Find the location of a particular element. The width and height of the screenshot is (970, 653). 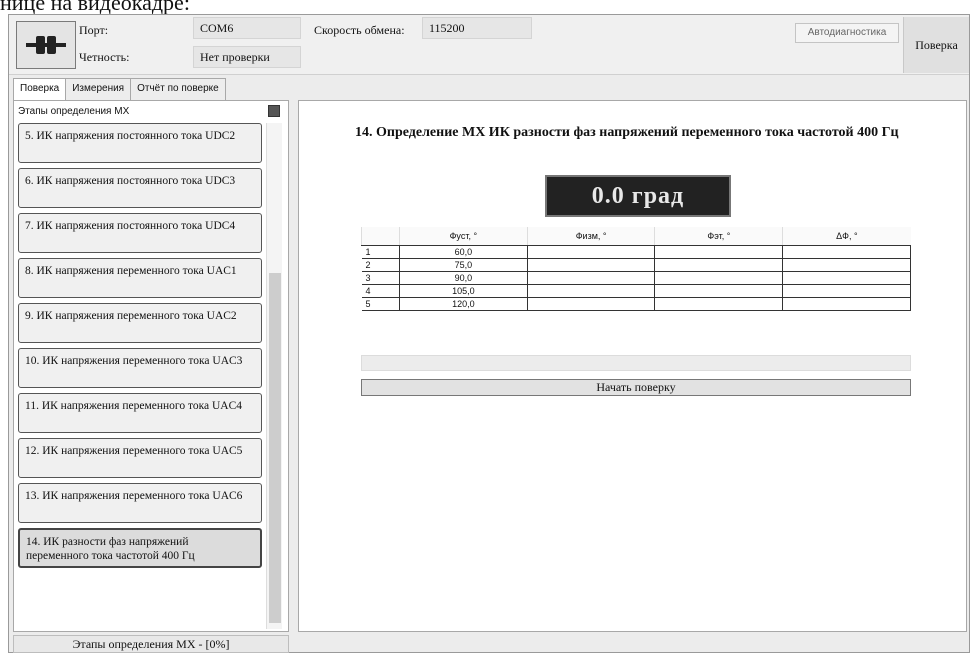

table-header: Физм, ° is located at coordinates (590, 236).